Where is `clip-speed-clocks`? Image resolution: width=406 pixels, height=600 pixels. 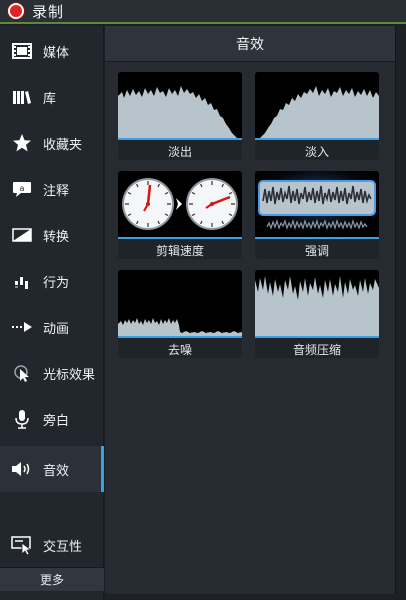
clip-speed-clocks is located at coordinates (180, 205).